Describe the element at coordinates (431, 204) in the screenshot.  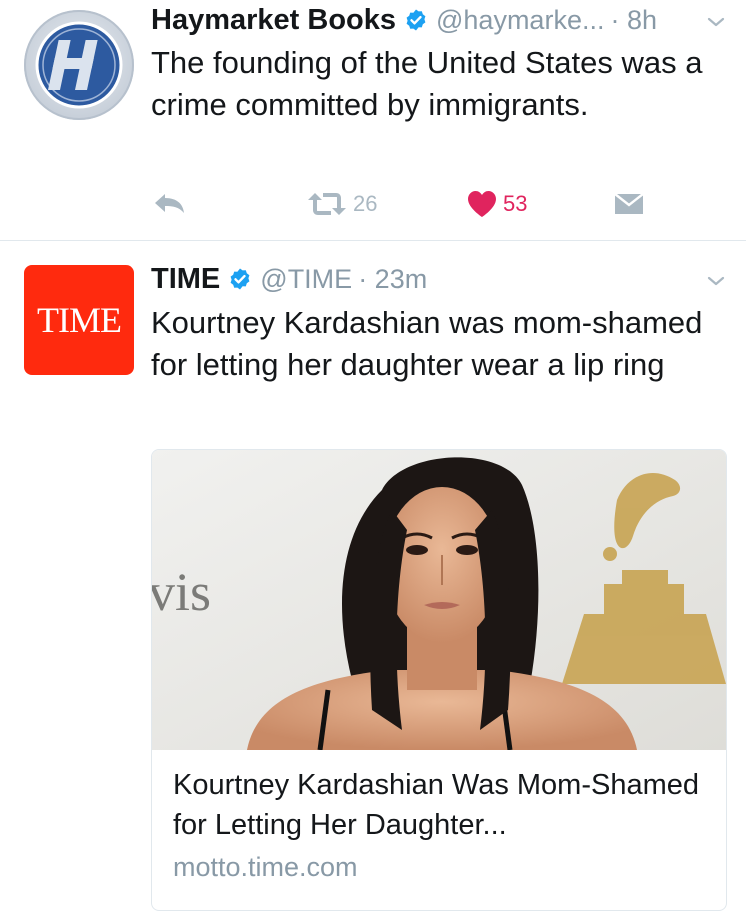
I see `tweet-actions: 26 53` at that location.